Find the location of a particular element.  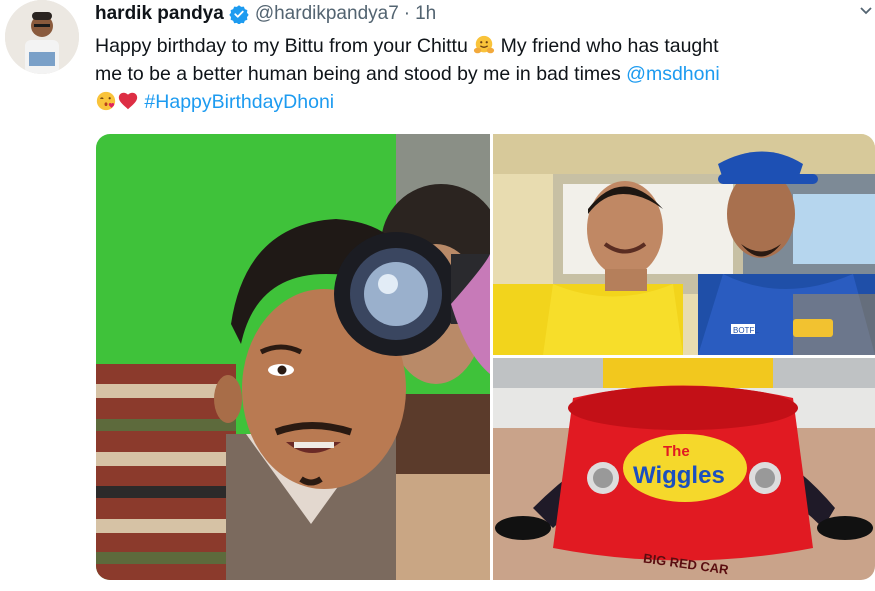

wiggles-logo-line2: Wiggles is located at coordinates (679, 475).